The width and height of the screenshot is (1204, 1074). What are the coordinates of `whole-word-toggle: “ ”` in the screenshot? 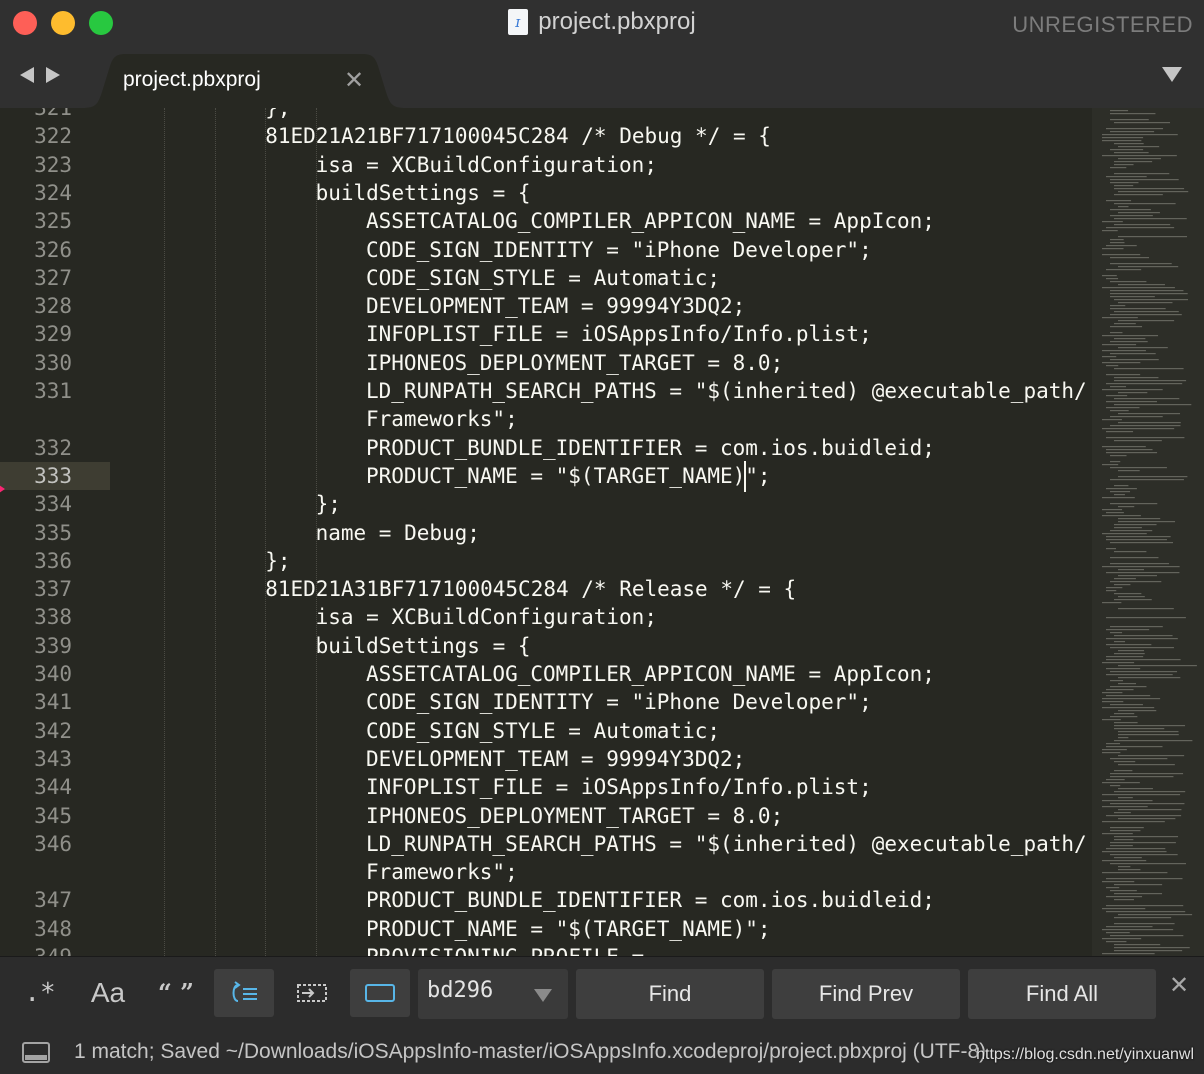 It's located at (176, 993).